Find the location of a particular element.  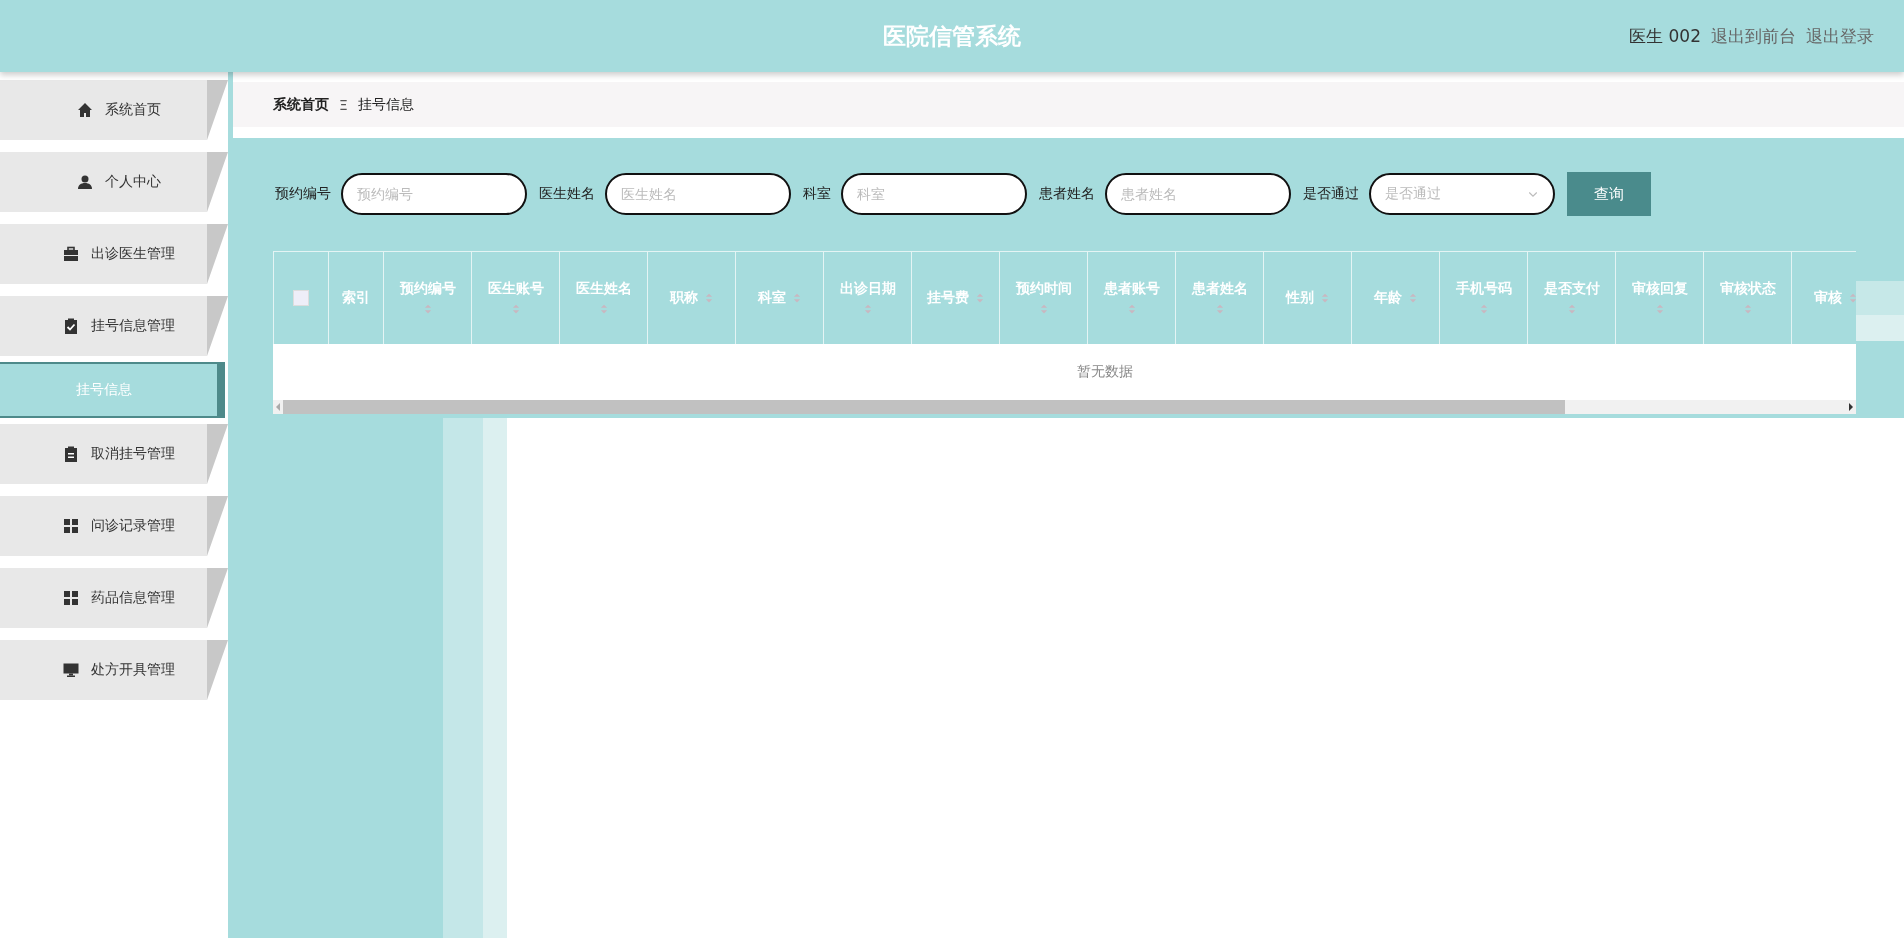

column-header: 性别 is located at coordinates (1307, 298).